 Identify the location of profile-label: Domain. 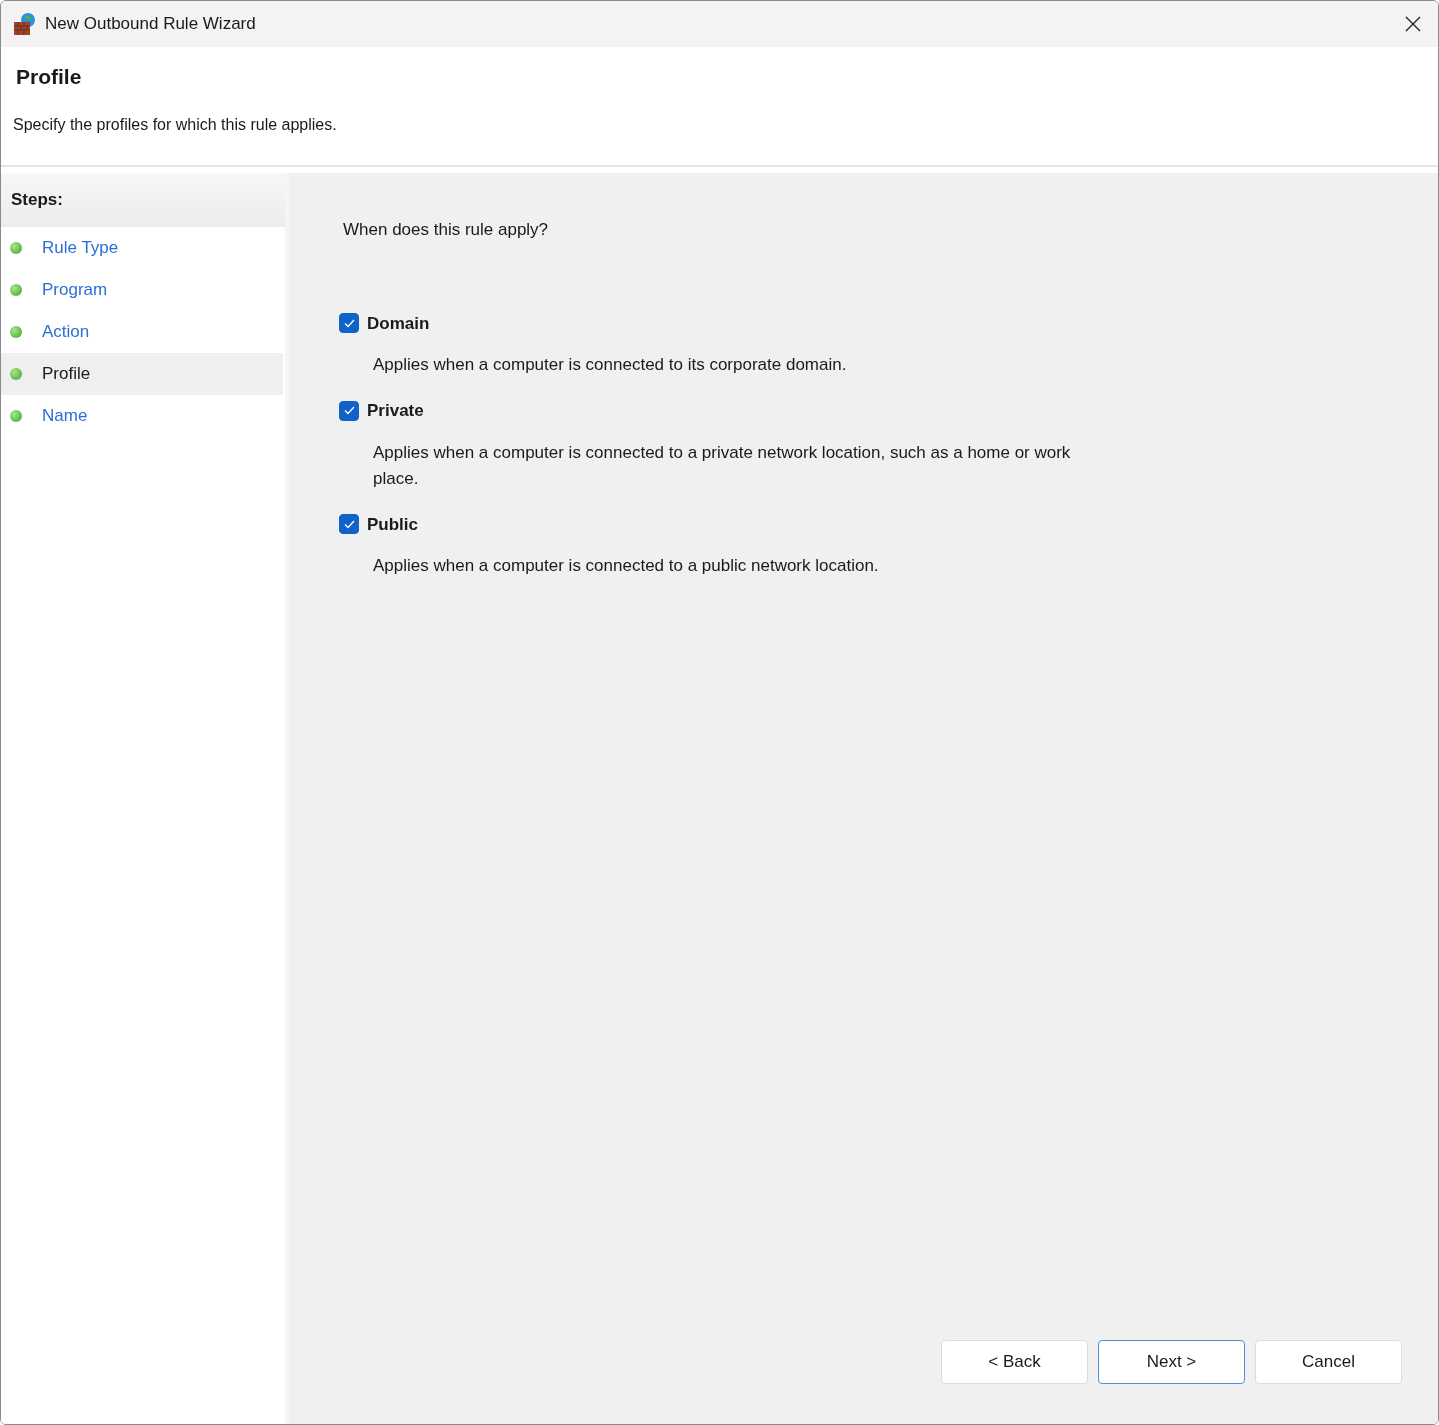
(398, 323).